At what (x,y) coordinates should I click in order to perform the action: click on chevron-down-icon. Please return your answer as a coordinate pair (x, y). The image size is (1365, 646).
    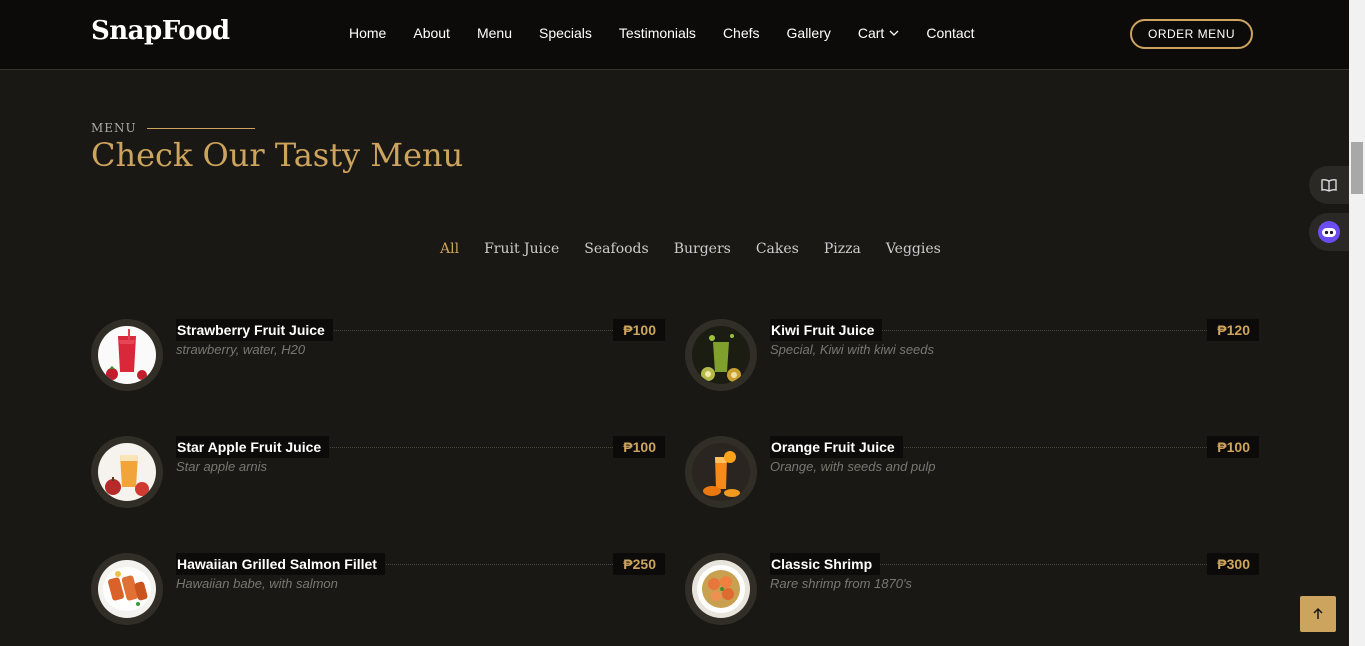
    Looking at the image, I should click on (894, 33).